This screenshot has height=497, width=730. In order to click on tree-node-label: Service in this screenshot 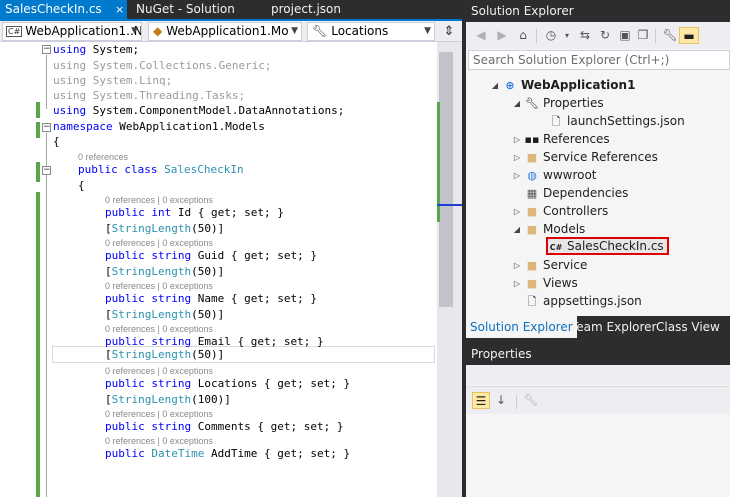, I will do `click(565, 265)`.